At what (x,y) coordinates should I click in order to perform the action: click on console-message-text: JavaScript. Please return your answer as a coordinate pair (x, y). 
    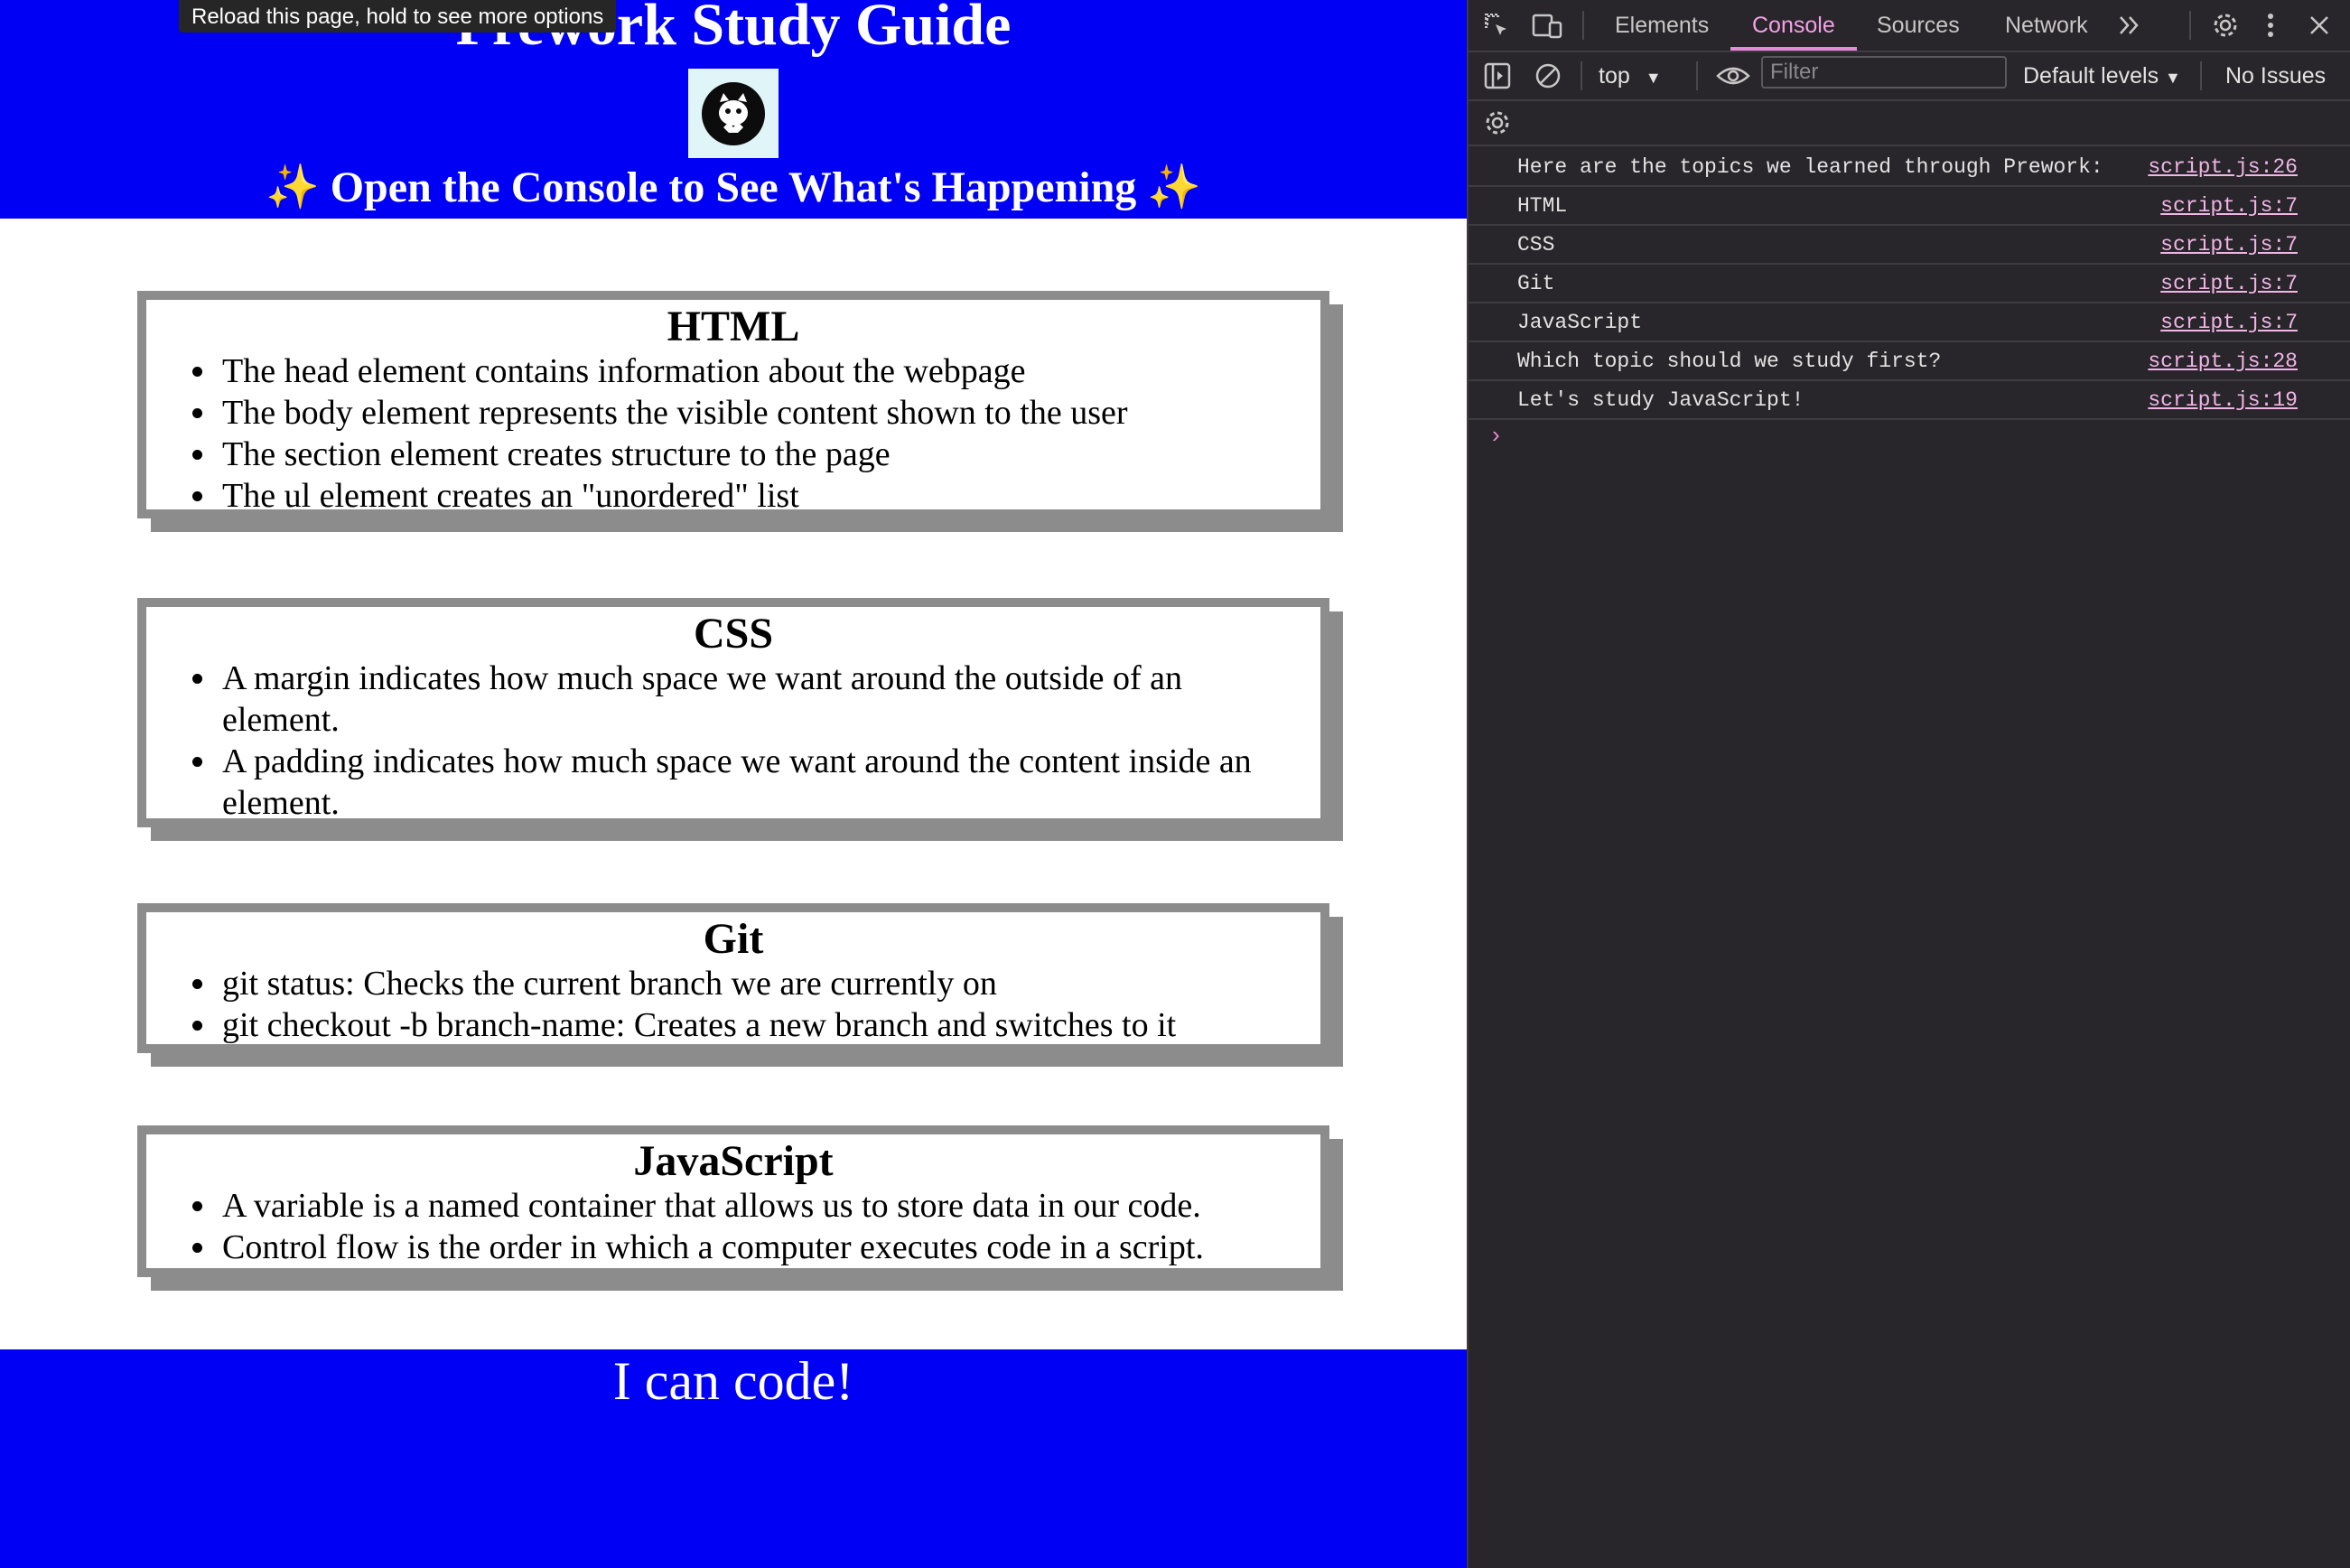
    Looking at the image, I should click on (1580, 322).